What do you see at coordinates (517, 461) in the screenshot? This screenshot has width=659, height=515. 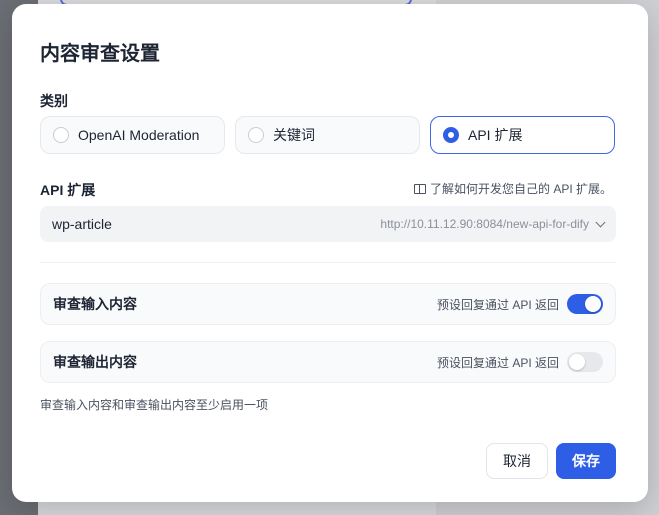 I see `cancel-button: 取消` at bounding box center [517, 461].